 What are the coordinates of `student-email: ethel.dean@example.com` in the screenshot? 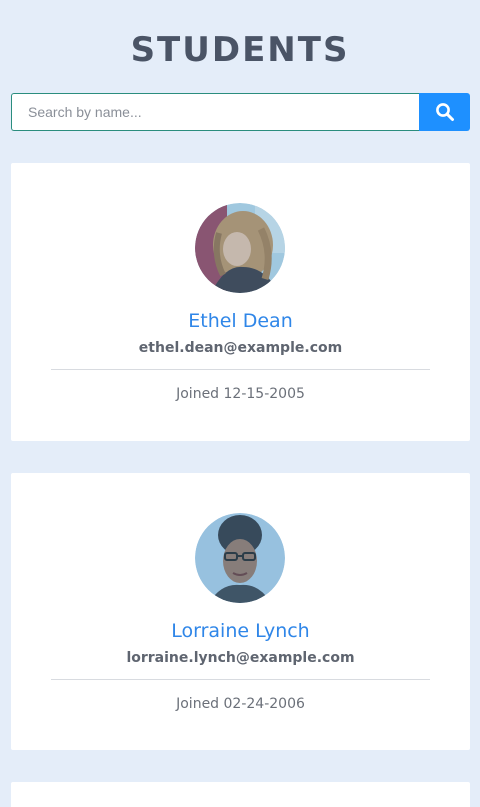 It's located at (240, 348).